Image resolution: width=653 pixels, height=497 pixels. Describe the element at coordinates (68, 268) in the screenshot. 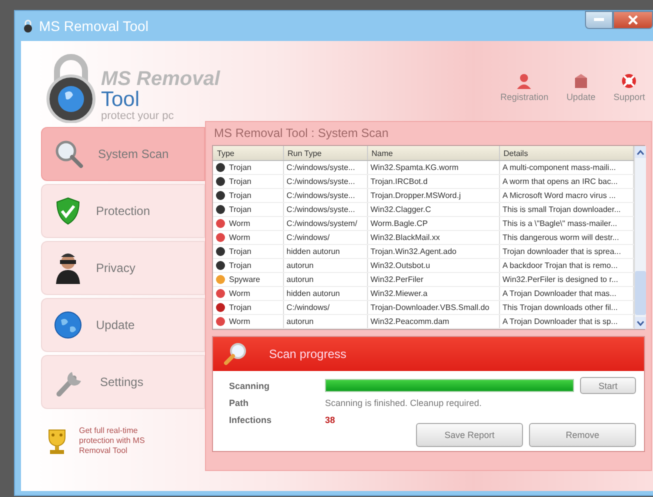

I see `person-sunglasses-icon` at that location.